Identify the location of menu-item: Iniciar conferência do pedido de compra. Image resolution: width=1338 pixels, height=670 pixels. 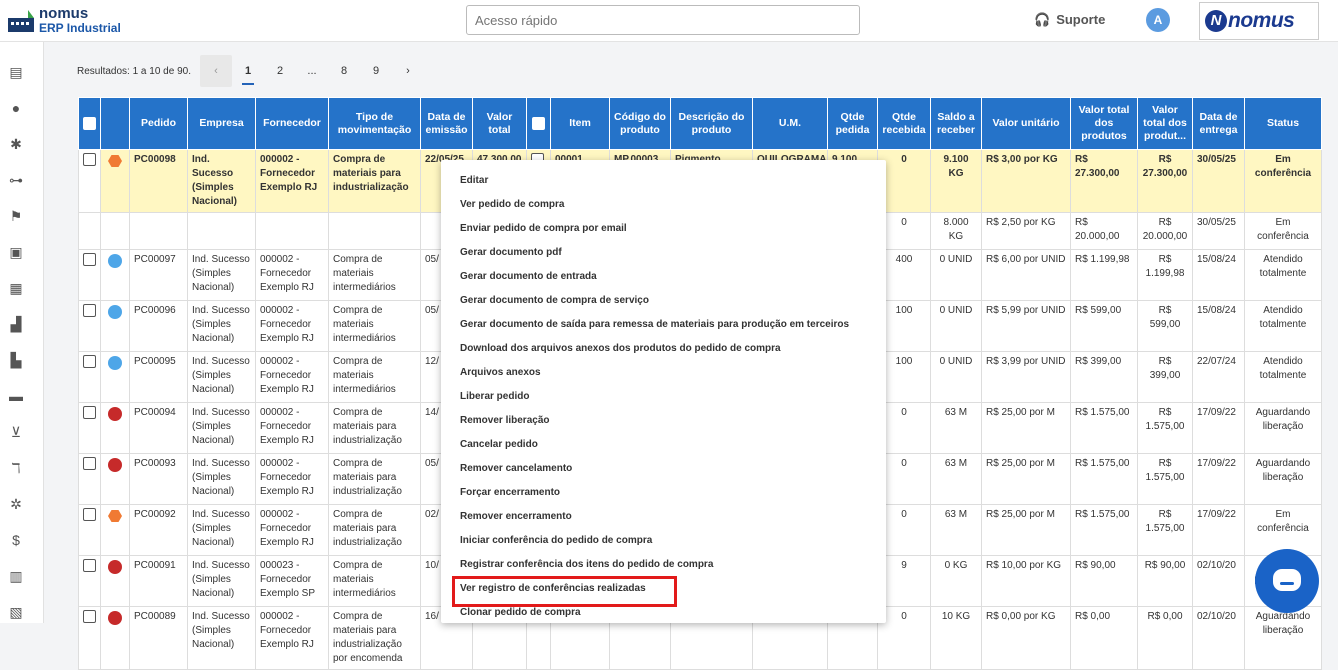
(556, 540).